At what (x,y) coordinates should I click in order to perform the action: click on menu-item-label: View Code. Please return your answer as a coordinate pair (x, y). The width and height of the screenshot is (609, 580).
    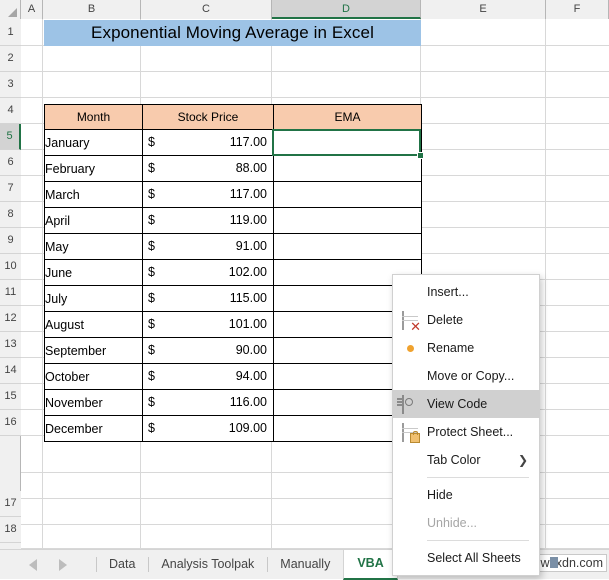
    Looking at the image, I should click on (457, 404).